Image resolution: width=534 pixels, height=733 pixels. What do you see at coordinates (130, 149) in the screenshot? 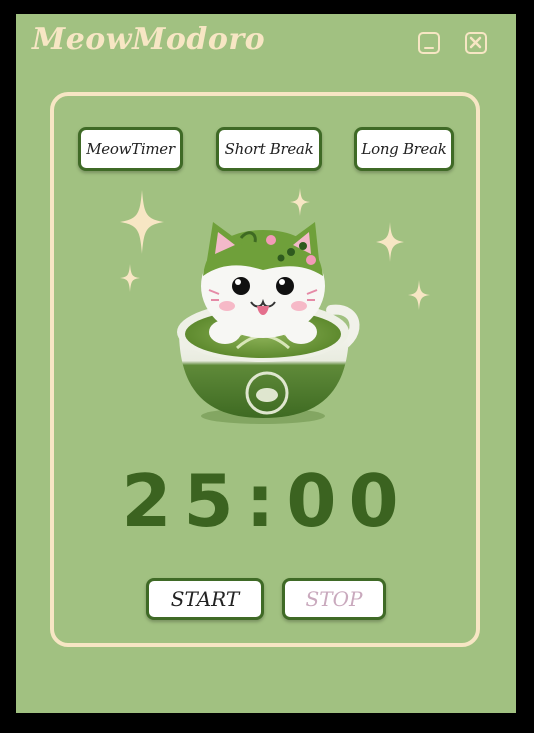
I see `meow-timer-button: MeowTimer` at bounding box center [130, 149].